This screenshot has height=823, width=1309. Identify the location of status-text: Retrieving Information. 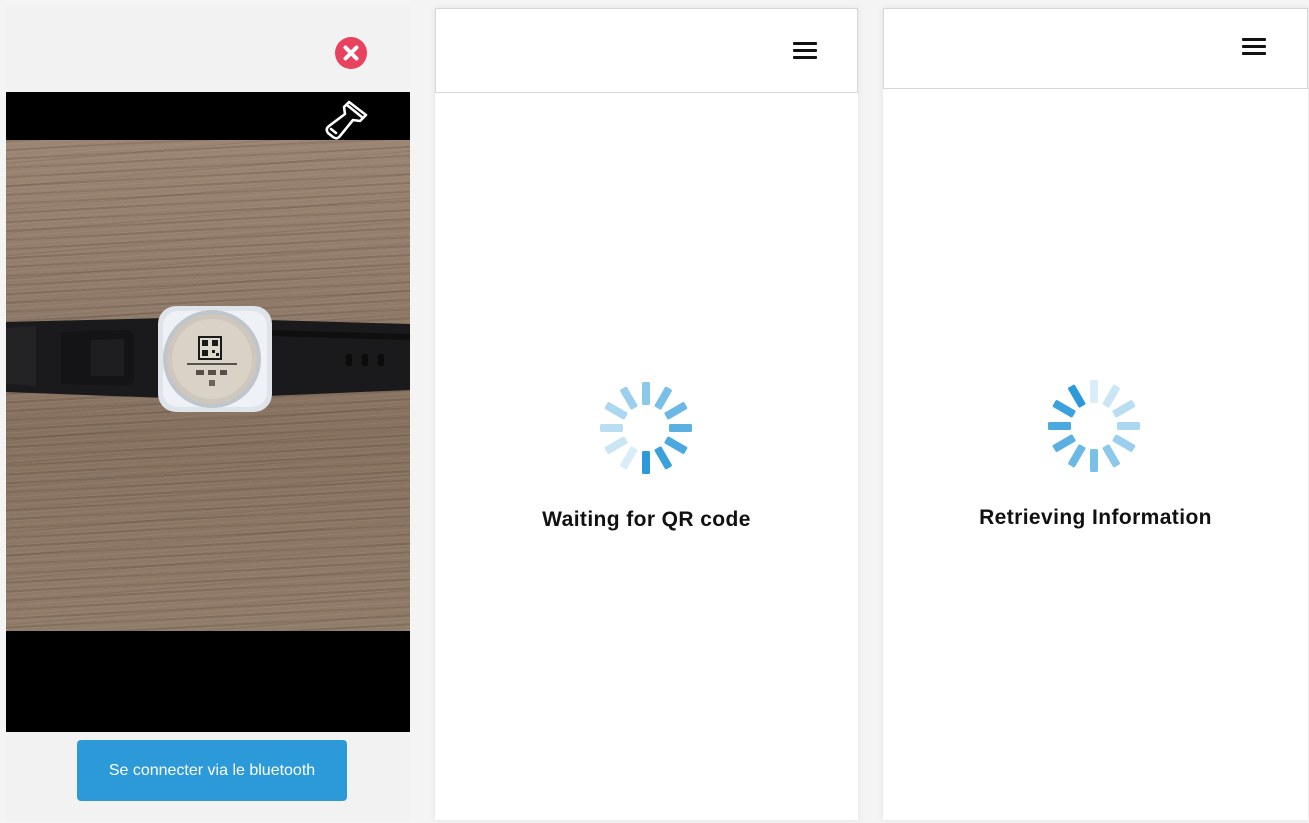
(1095, 517).